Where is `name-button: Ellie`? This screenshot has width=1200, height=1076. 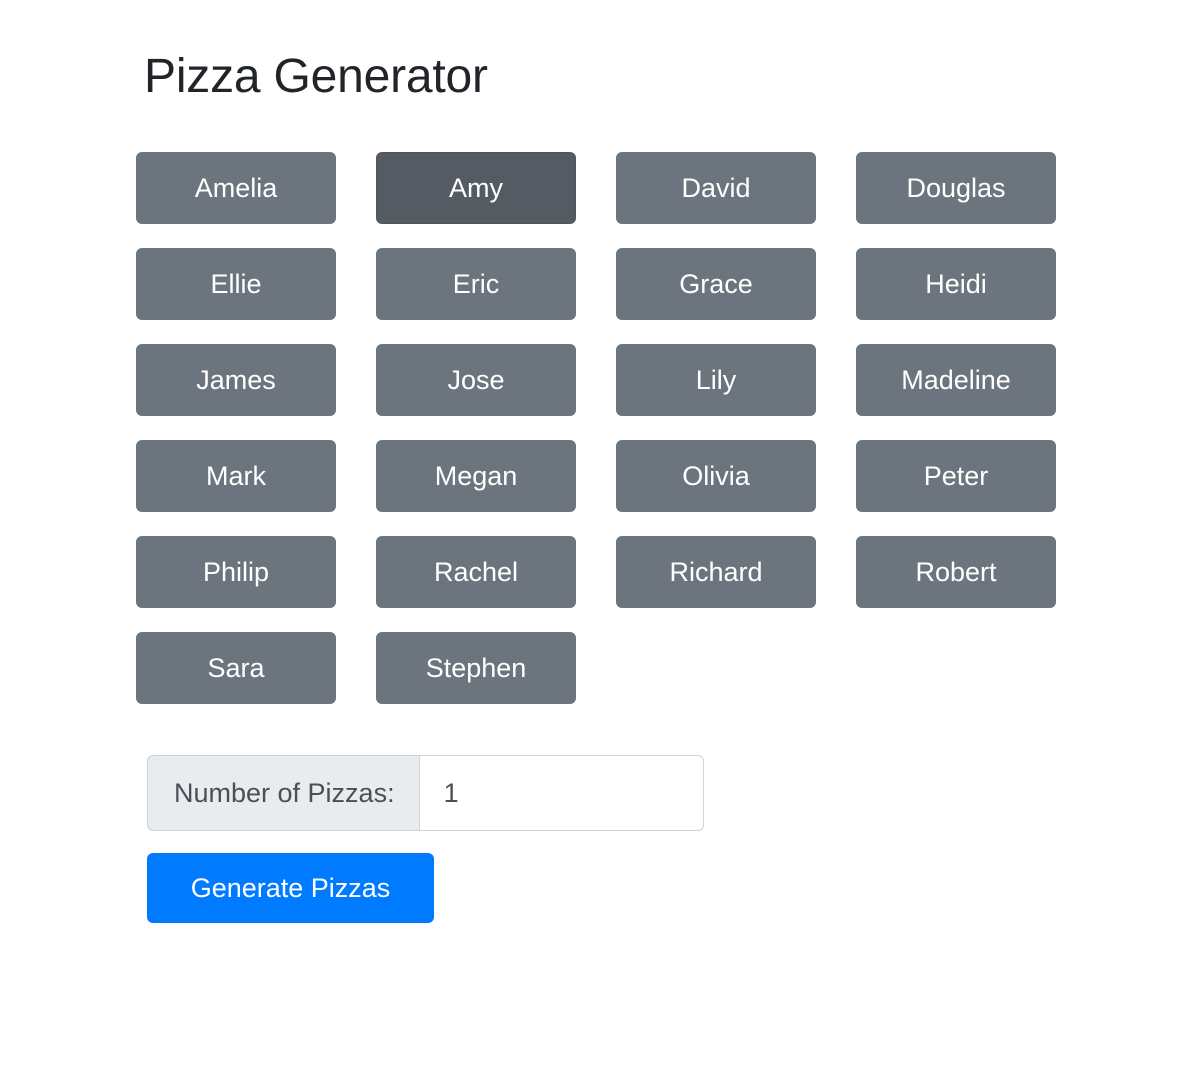
name-button: Ellie is located at coordinates (236, 284).